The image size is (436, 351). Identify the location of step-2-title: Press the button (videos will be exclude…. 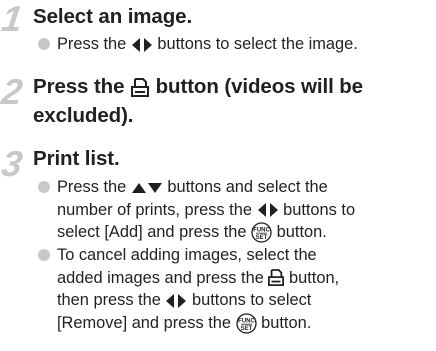
(198, 101).